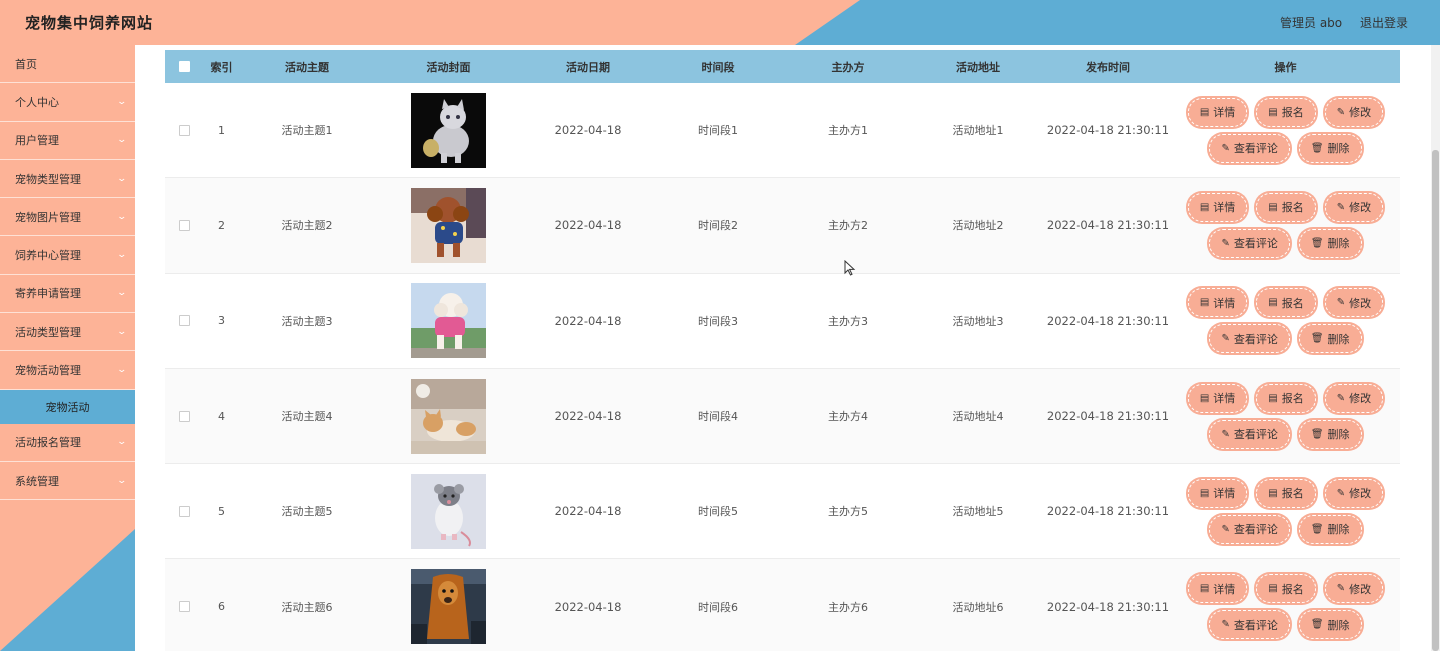  I want to click on row-index: 4, so click(221, 416).